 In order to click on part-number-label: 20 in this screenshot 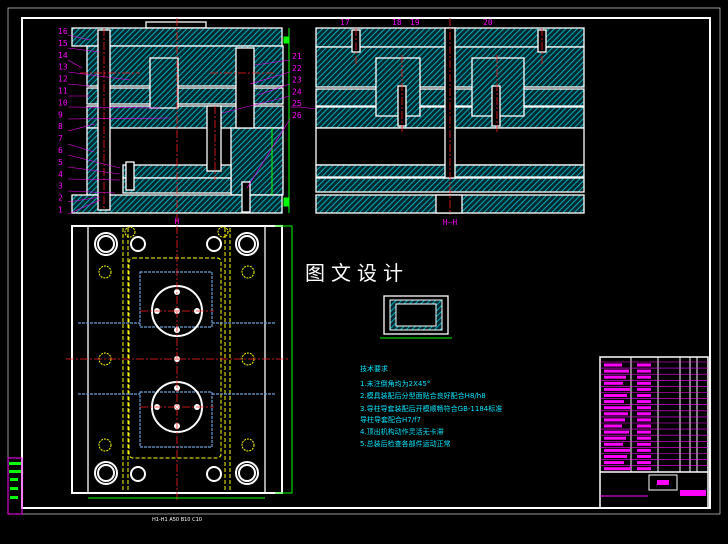, I will do `click(488, 22)`.